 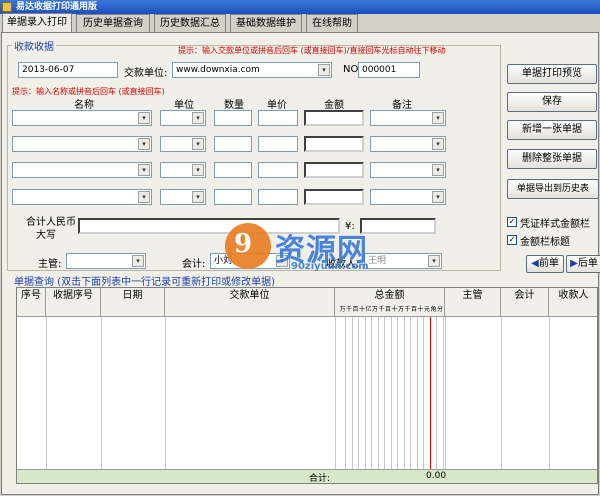 What do you see at coordinates (106, 261) in the screenshot?
I see `manager-combo: ▾` at bounding box center [106, 261].